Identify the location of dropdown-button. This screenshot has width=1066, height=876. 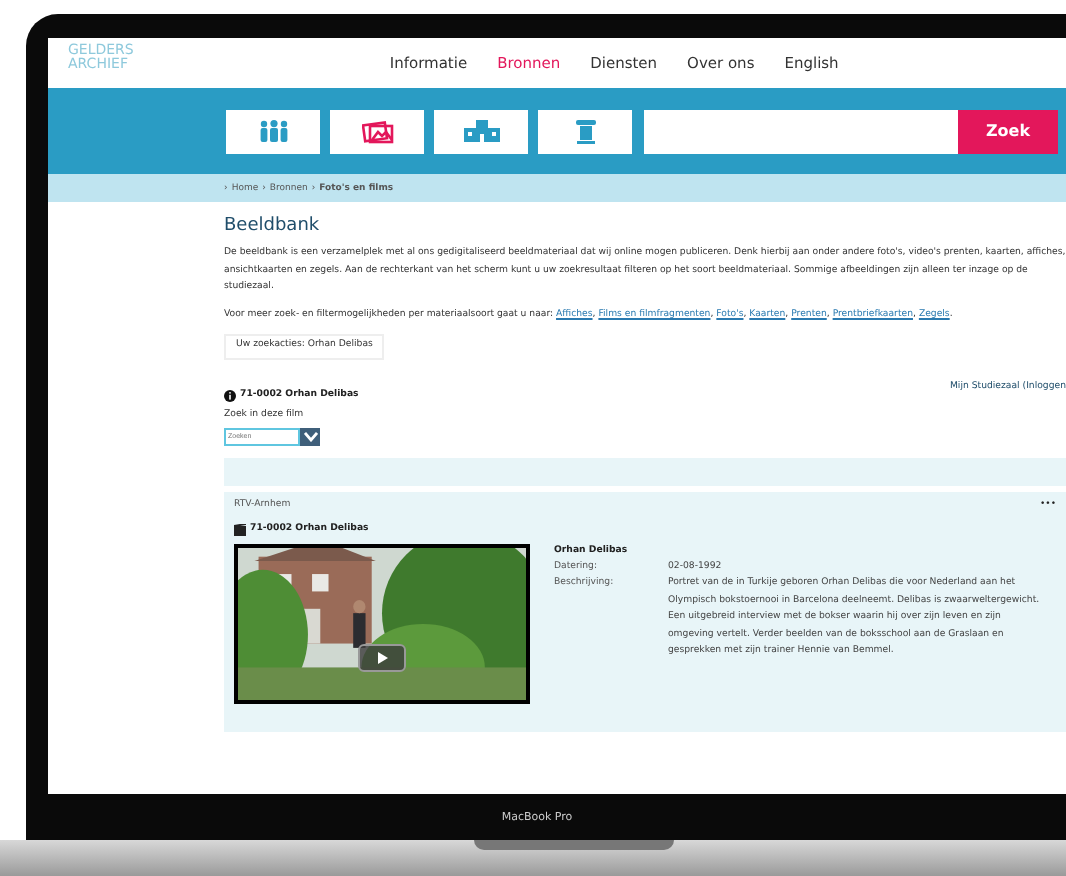
(310, 436).